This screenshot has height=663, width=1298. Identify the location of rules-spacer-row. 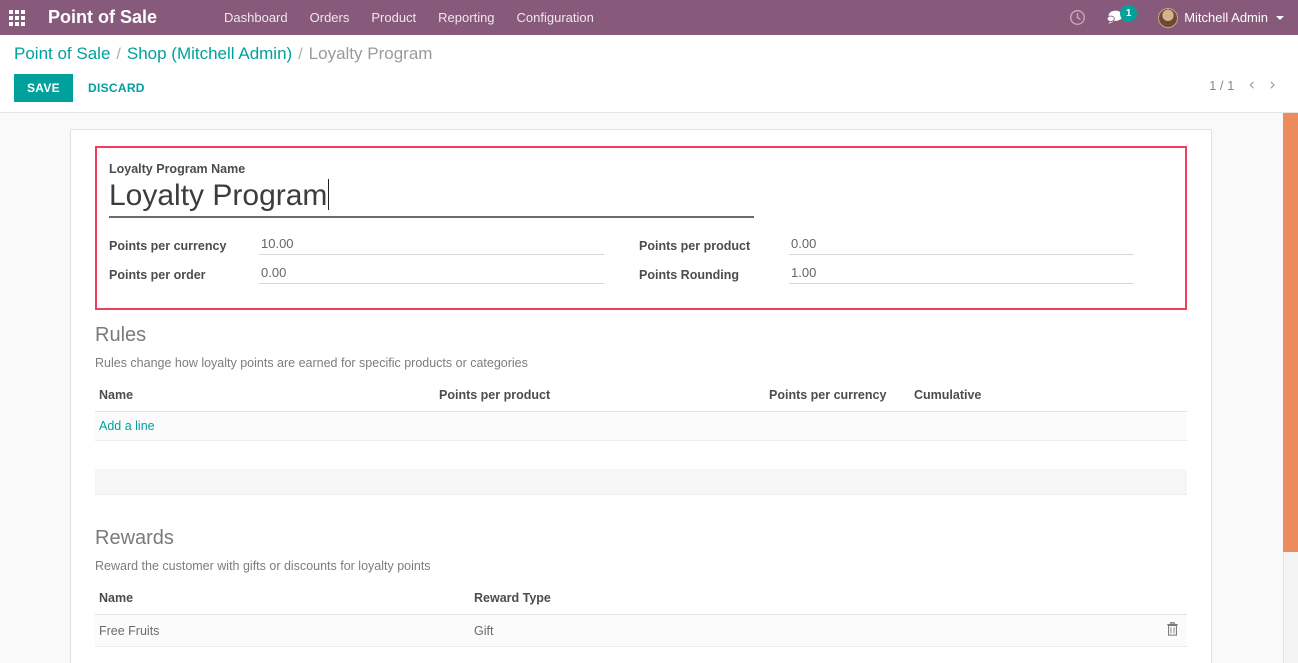
(641, 482).